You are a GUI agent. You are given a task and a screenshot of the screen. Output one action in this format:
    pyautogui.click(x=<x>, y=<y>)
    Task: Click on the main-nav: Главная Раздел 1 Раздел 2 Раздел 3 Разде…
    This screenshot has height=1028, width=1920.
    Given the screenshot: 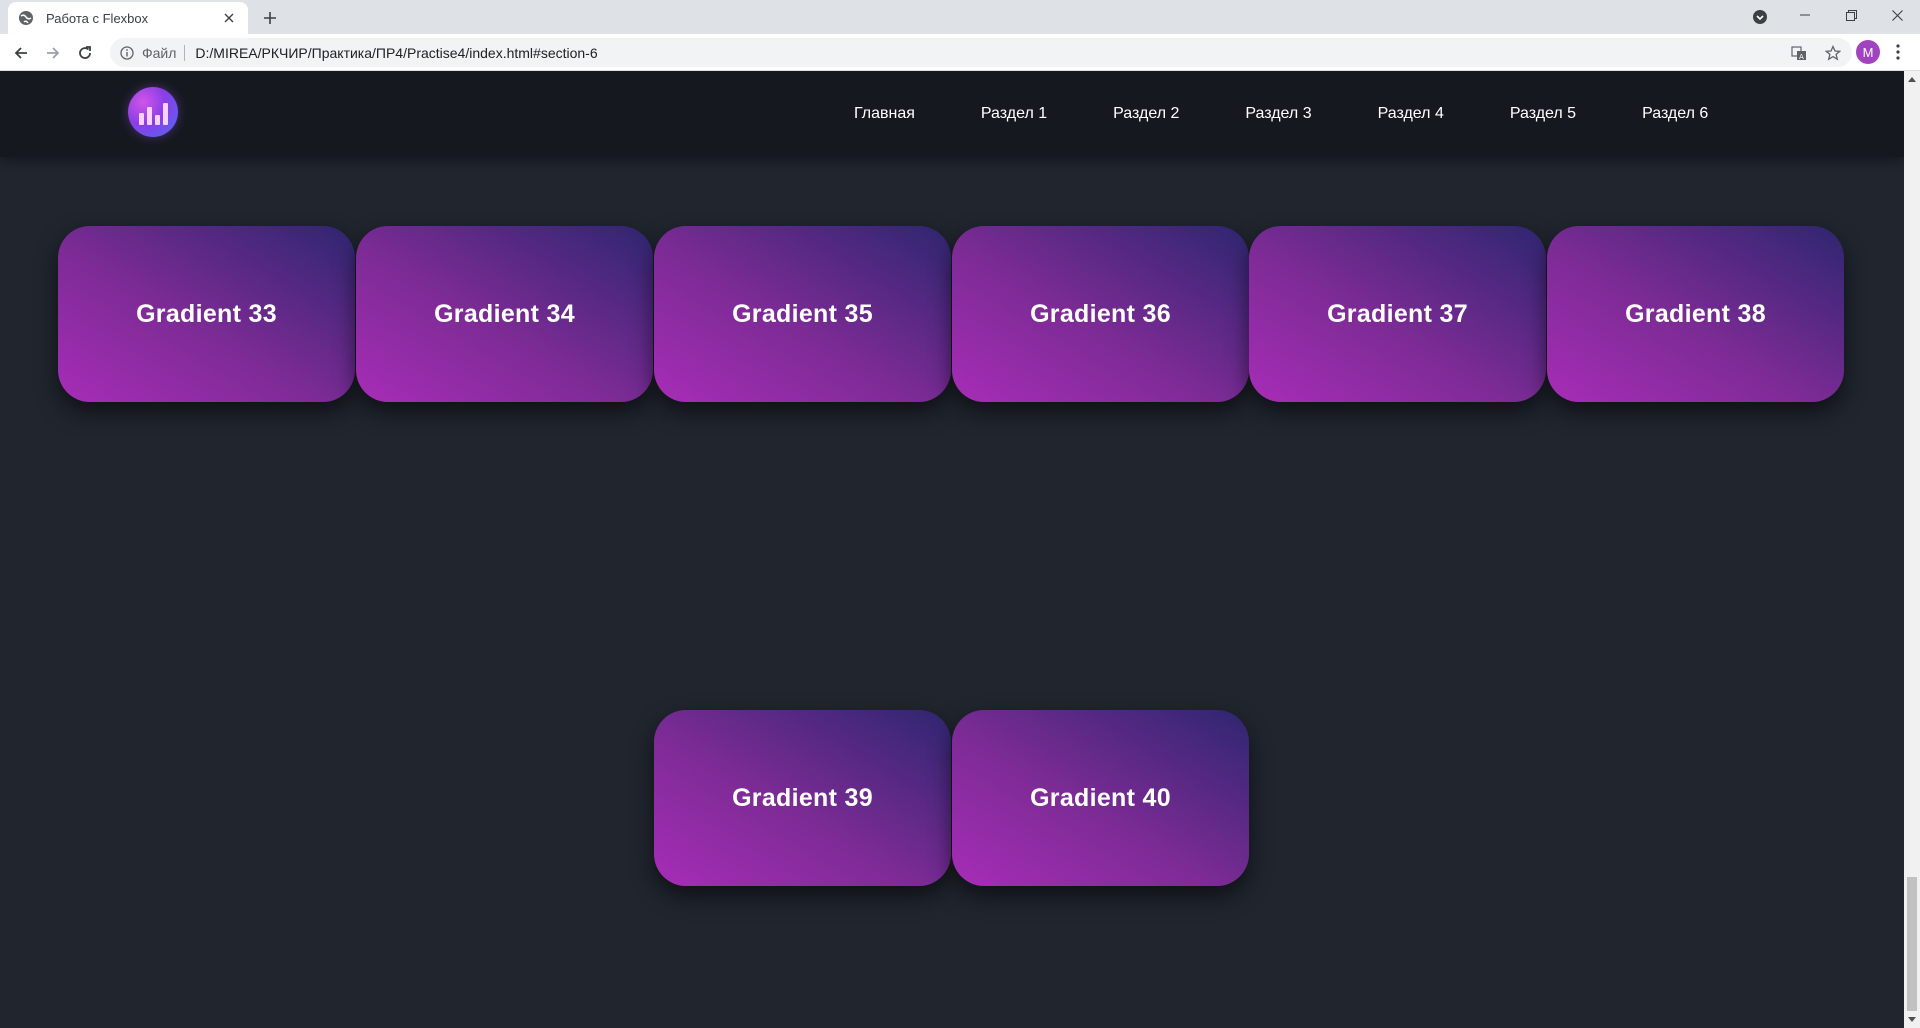 What is the action you would take?
    pyautogui.click(x=1281, y=114)
    